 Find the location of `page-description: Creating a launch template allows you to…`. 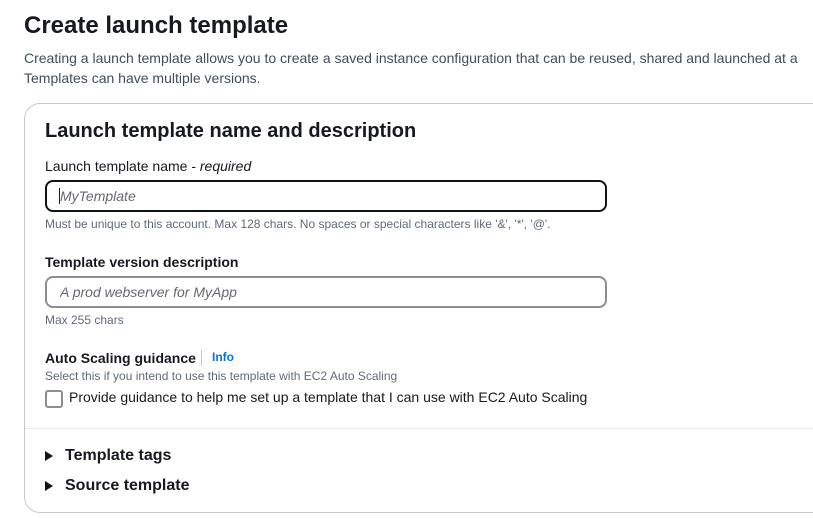

page-description: Creating a launch template allows you to… is located at coordinates (418, 68).